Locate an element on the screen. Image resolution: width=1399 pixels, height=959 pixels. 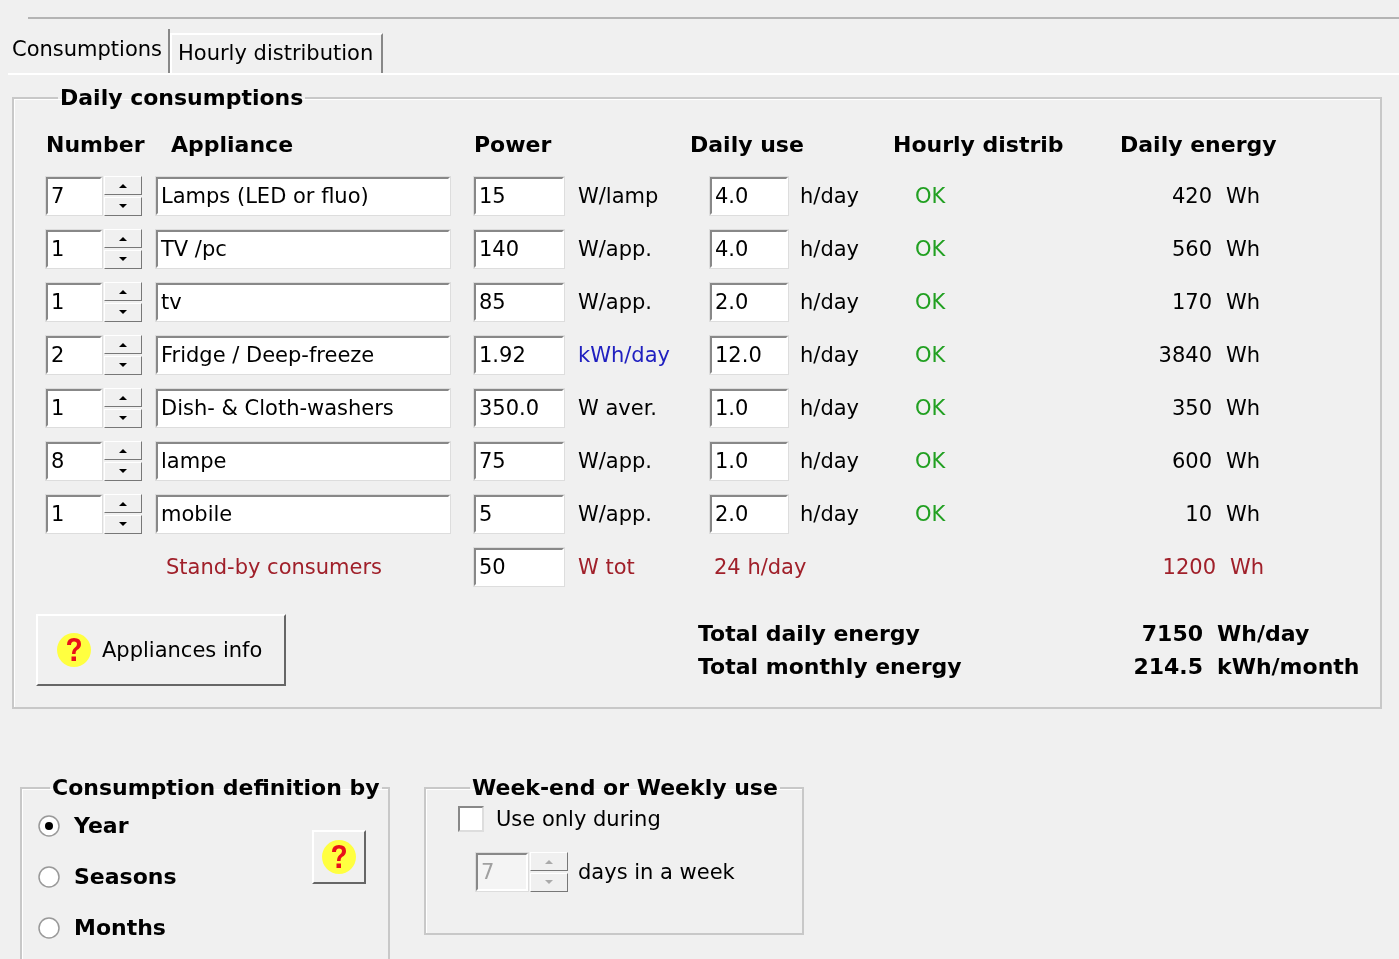
column-header: Daily energy is located at coordinates (1198, 144).